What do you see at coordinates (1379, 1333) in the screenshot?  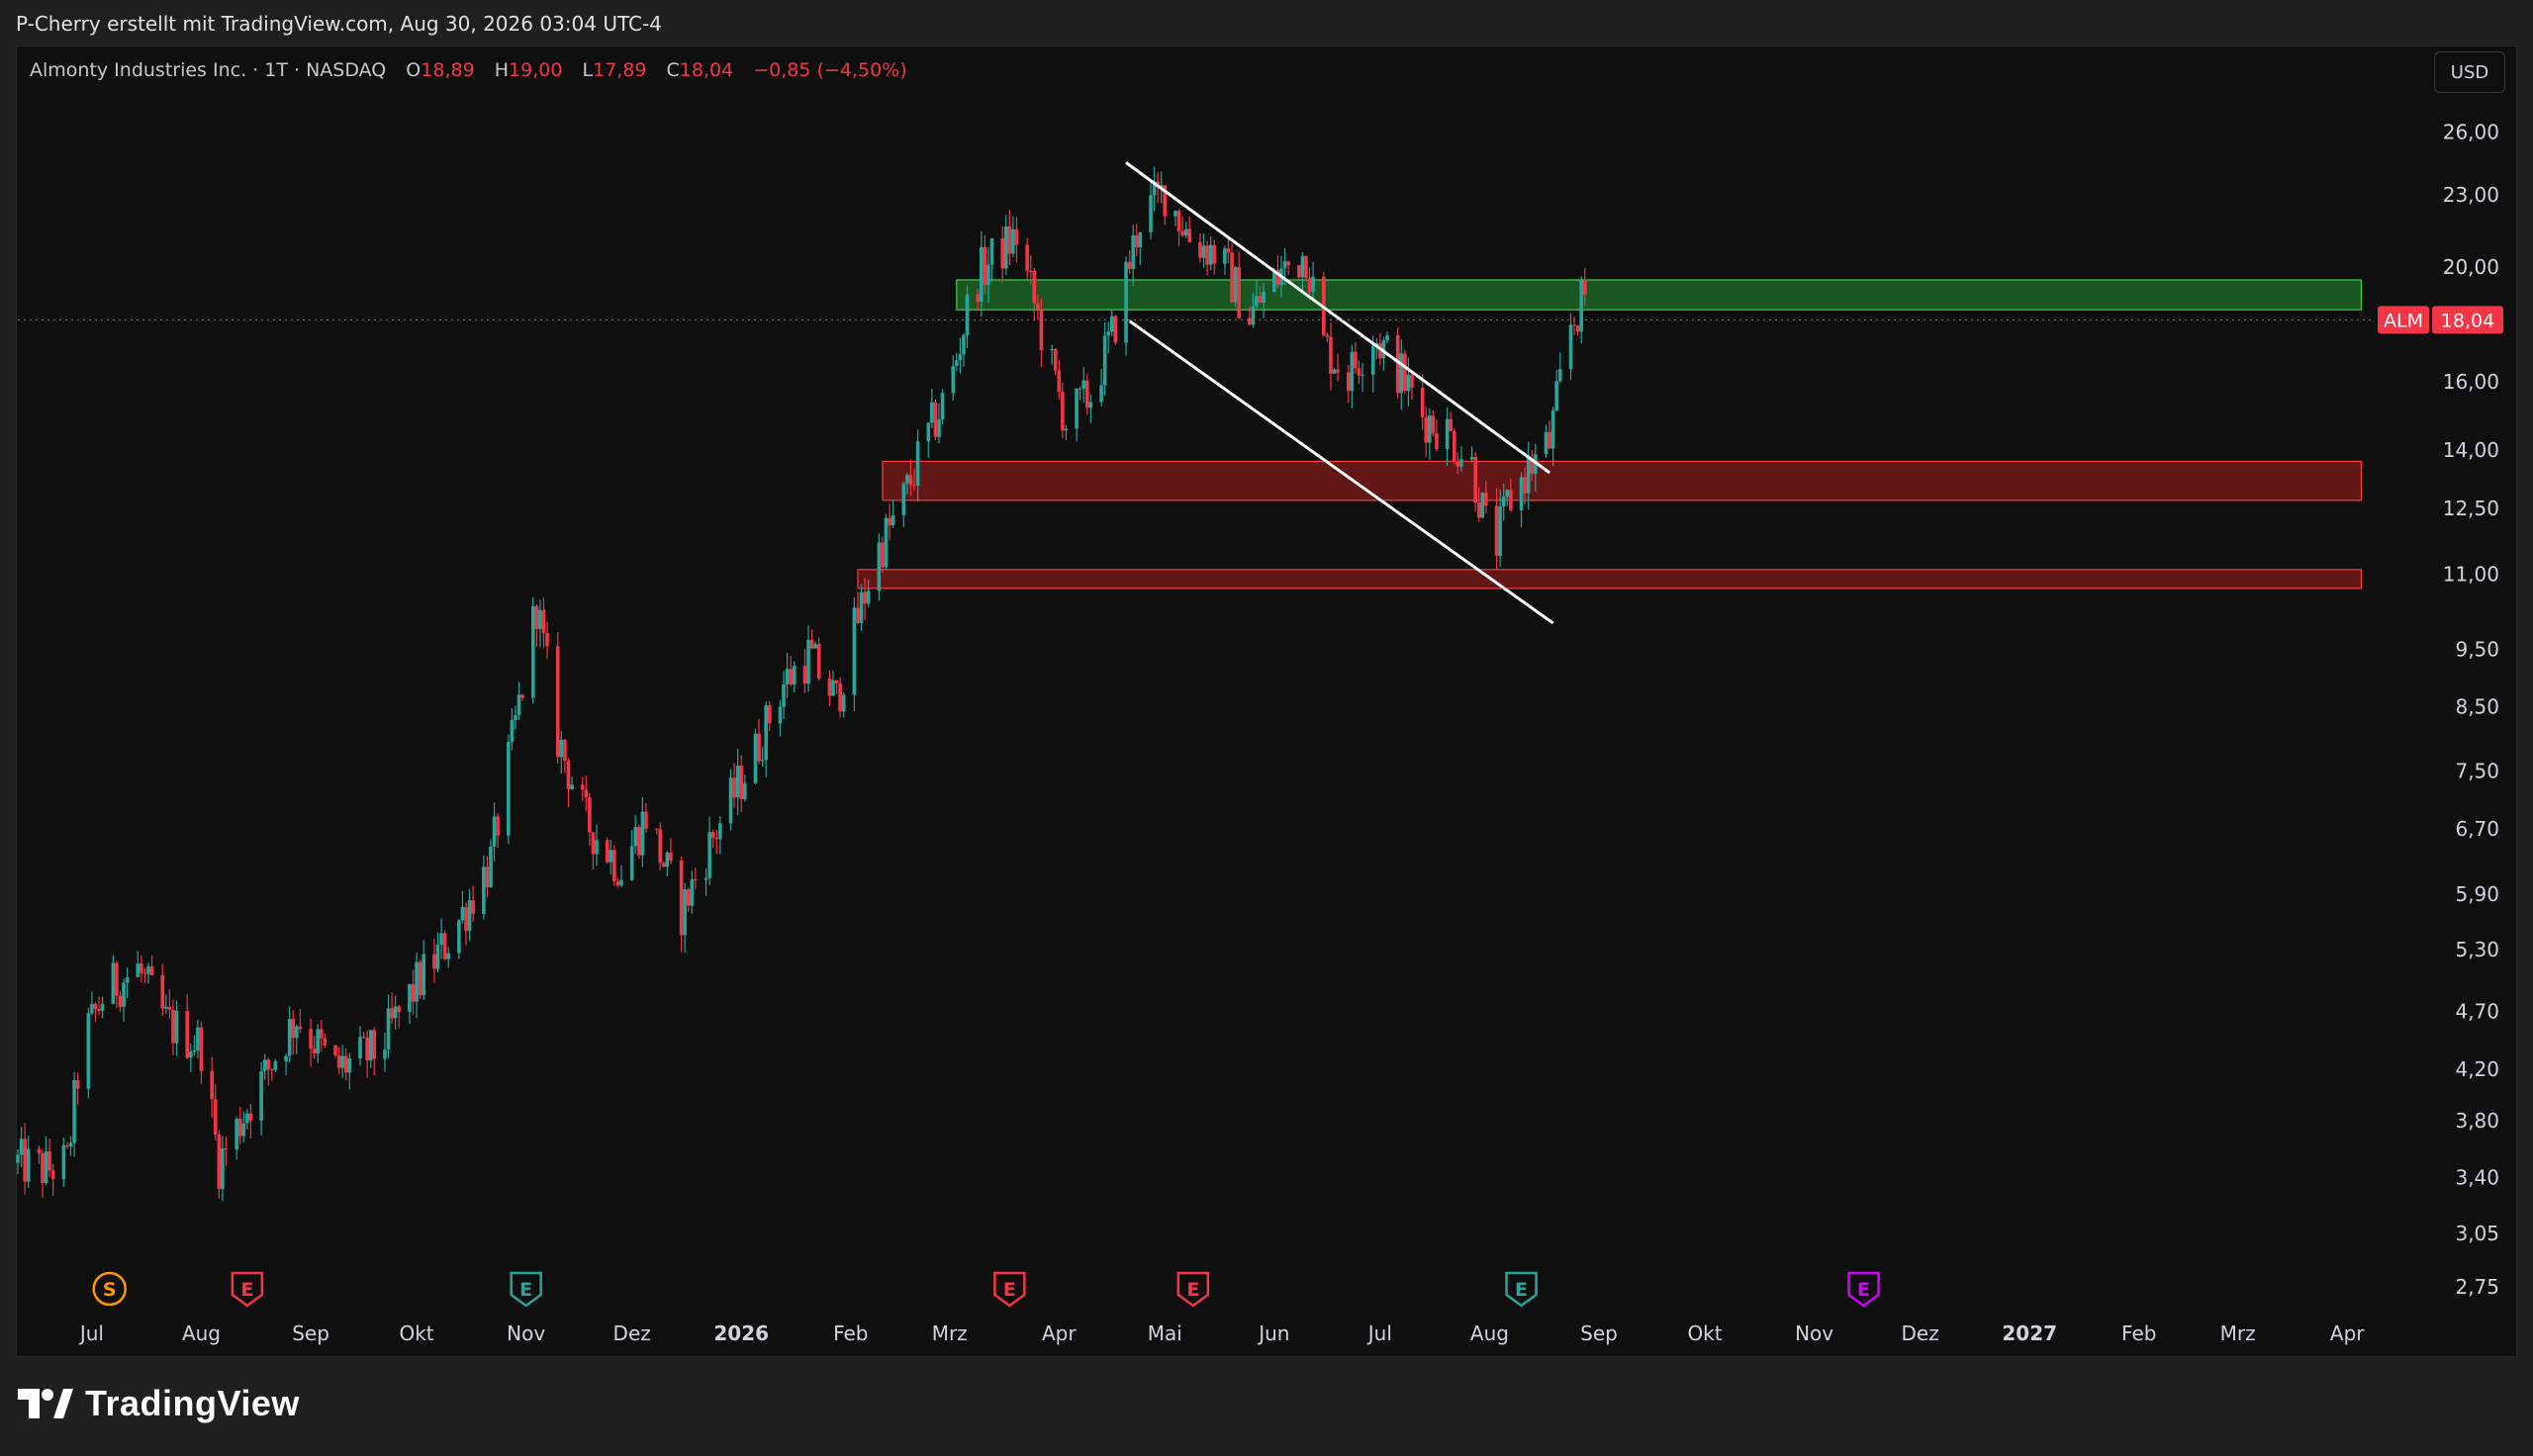 I see `x-tick-label: Jul` at bounding box center [1379, 1333].